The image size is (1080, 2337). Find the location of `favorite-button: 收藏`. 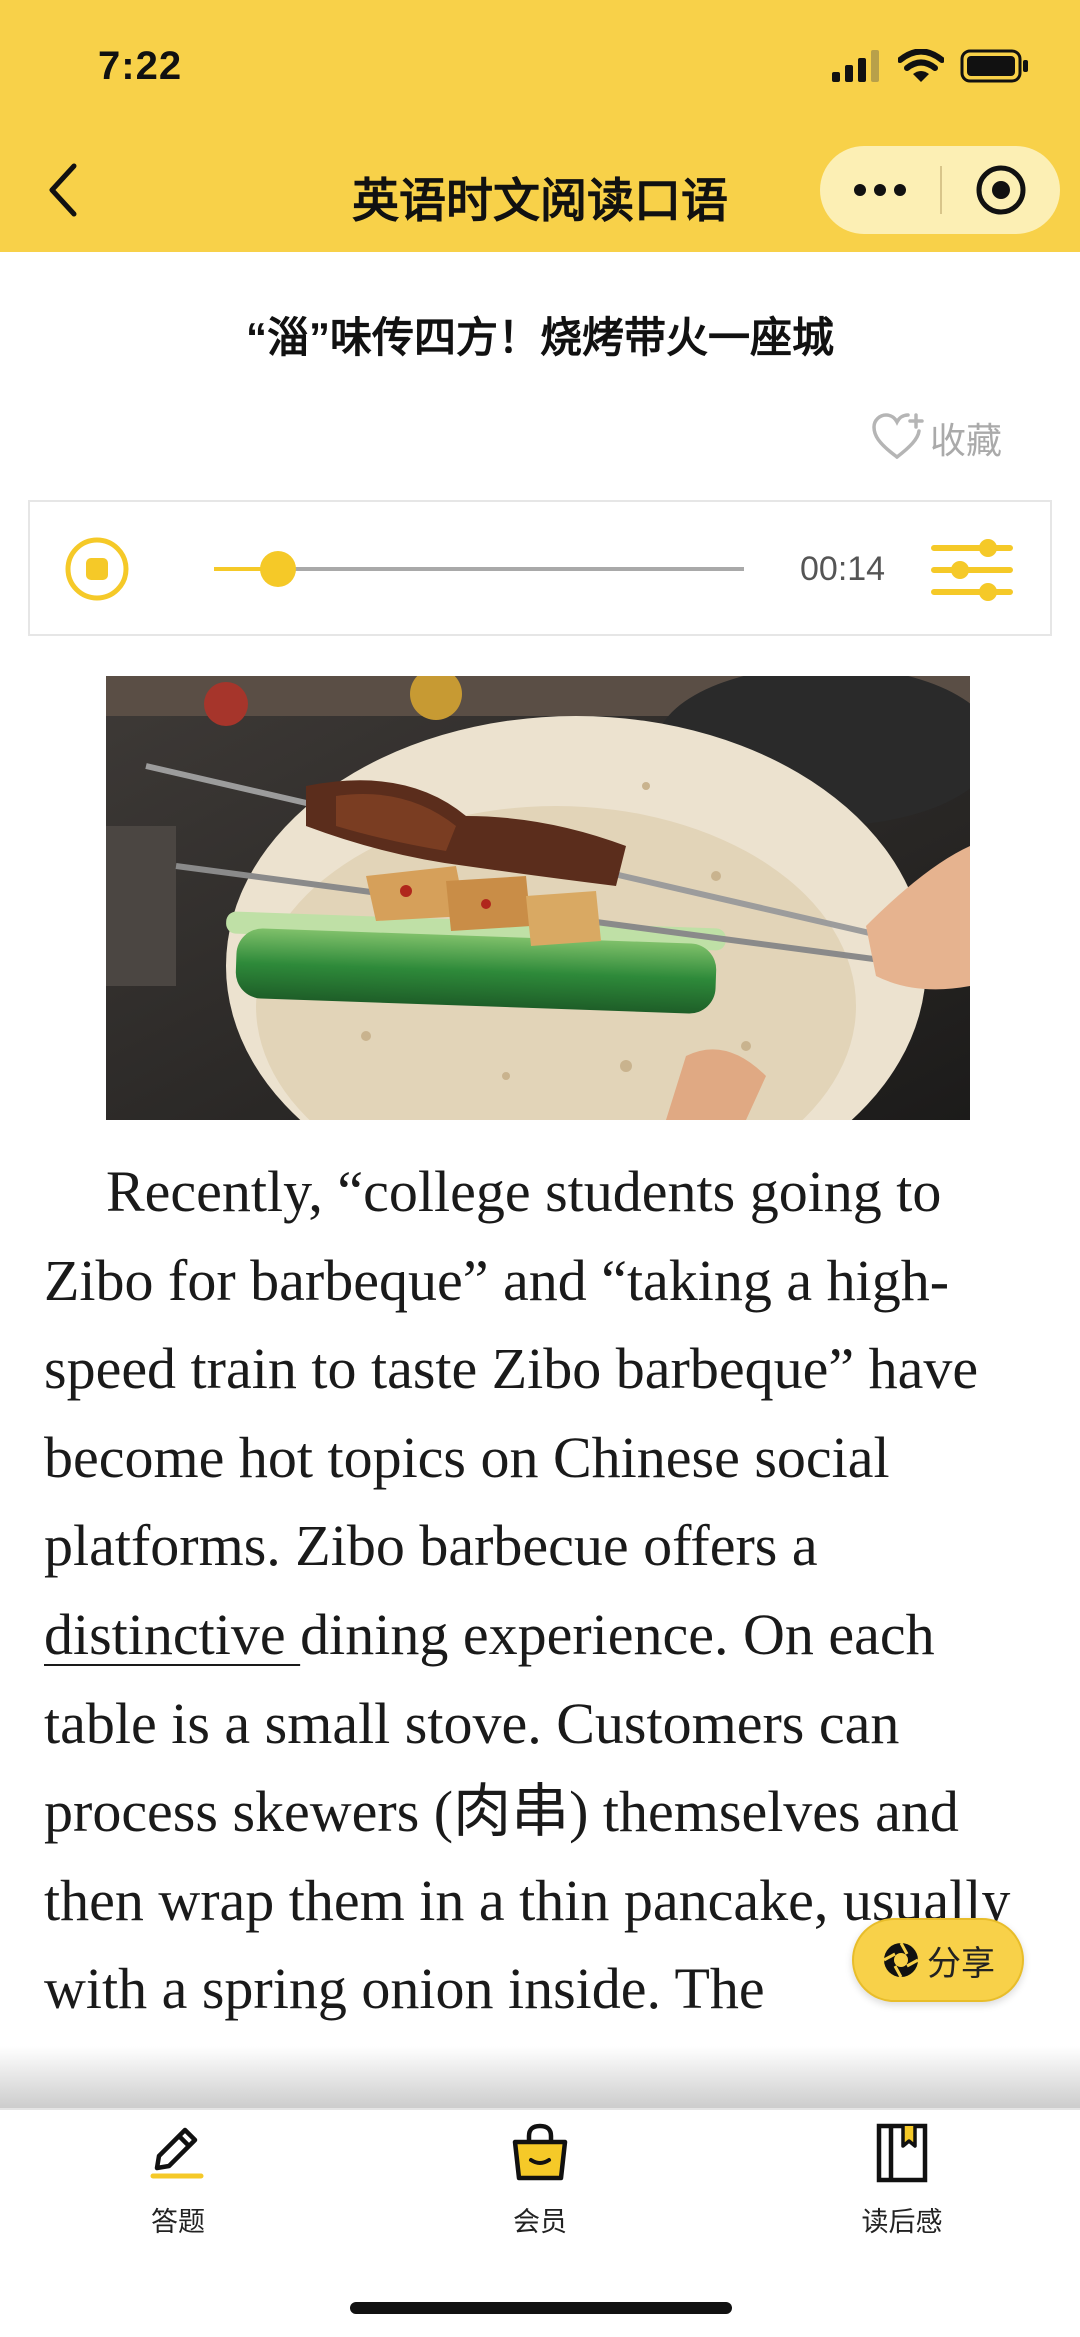

favorite-button: 收藏 is located at coordinates (937, 438).